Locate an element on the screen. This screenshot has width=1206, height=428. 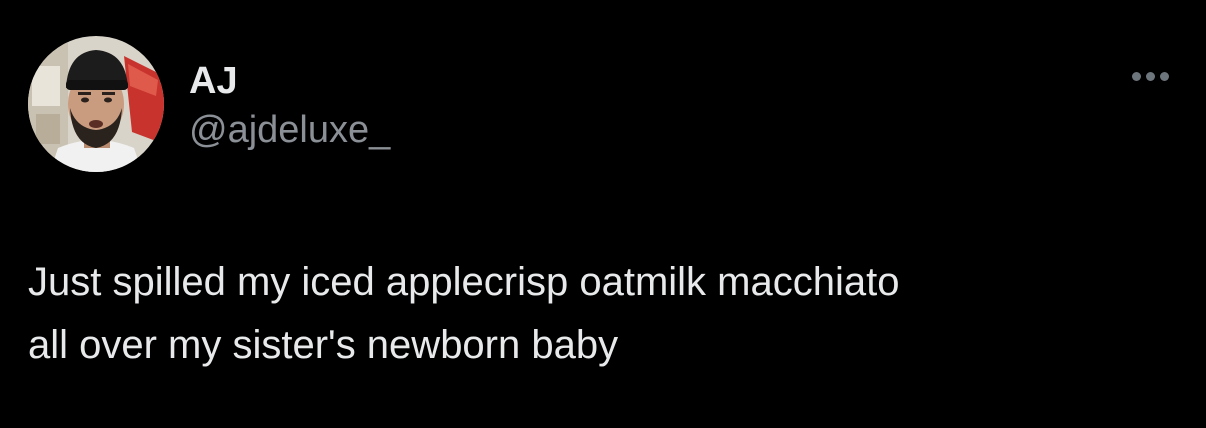
ellipsis-icon is located at coordinates (1150, 76).